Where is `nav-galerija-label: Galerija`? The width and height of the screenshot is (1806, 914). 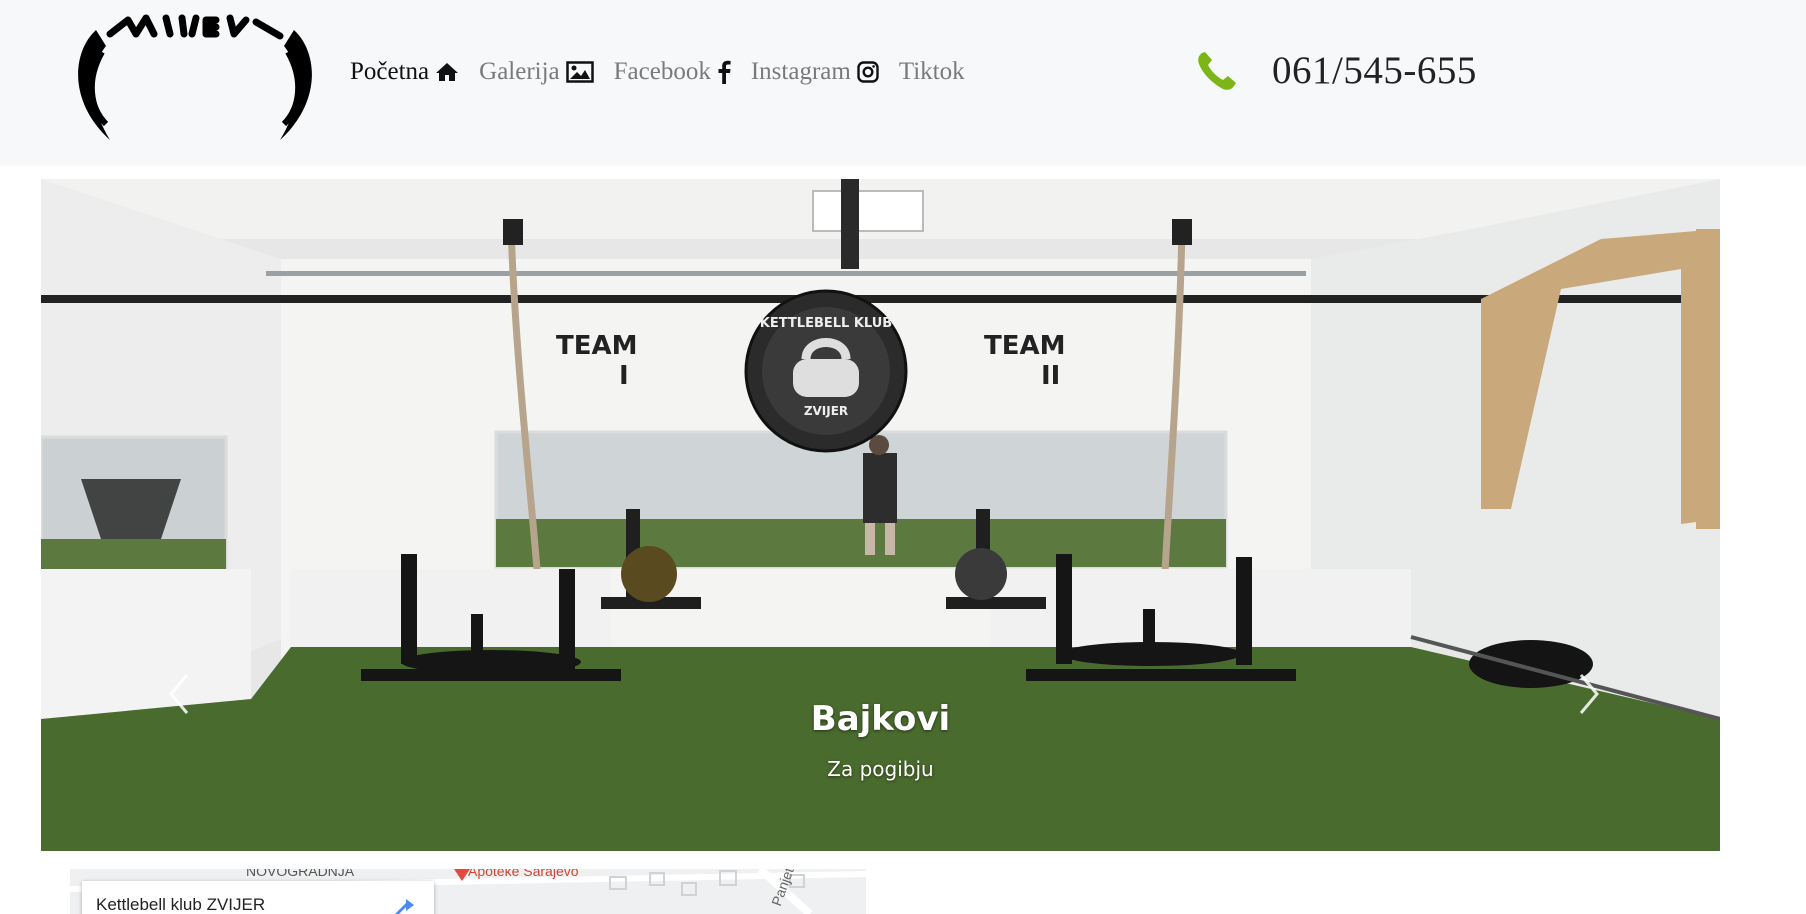 nav-galerija-label: Galerija is located at coordinates (519, 71).